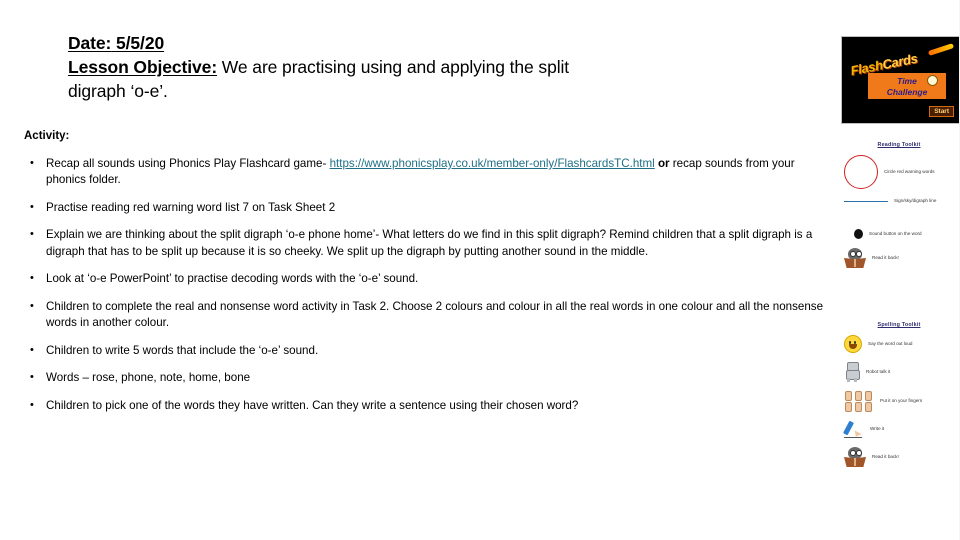 The height and width of the screenshot is (540, 960). What do you see at coordinates (138, 43) in the screenshot?
I see `date-value: 5/5/20` at bounding box center [138, 43].